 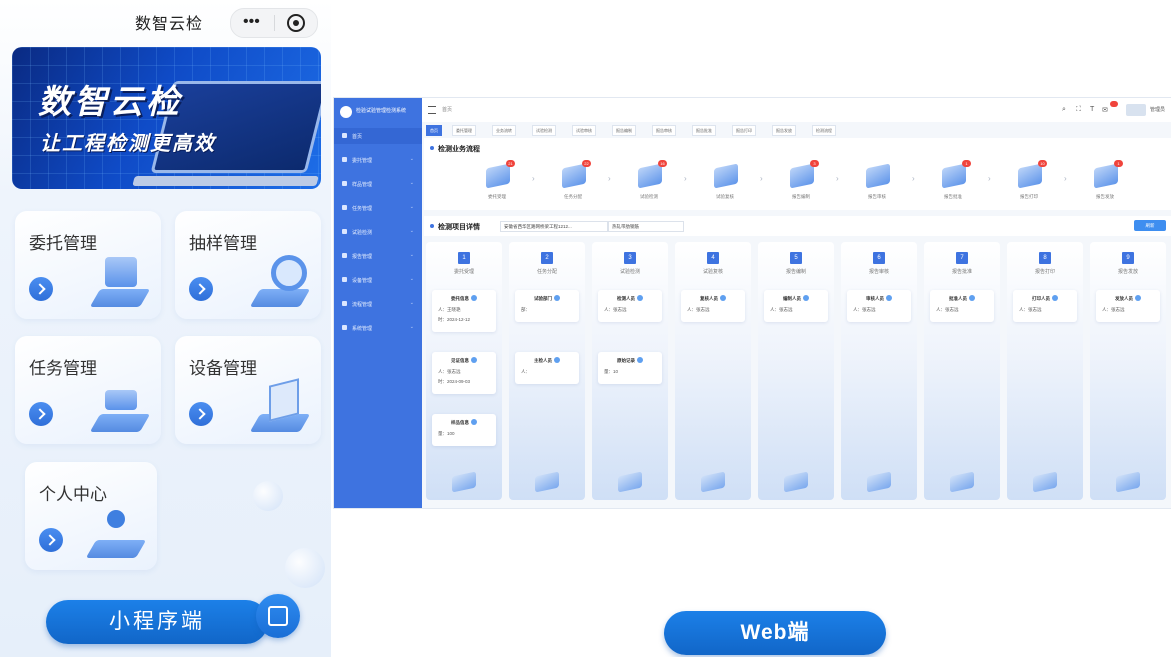 What do you see at coordinates (784, 130) in the screenshot?
I see `tab-report-issue: 报告发放` at bounding box center [784, 130].